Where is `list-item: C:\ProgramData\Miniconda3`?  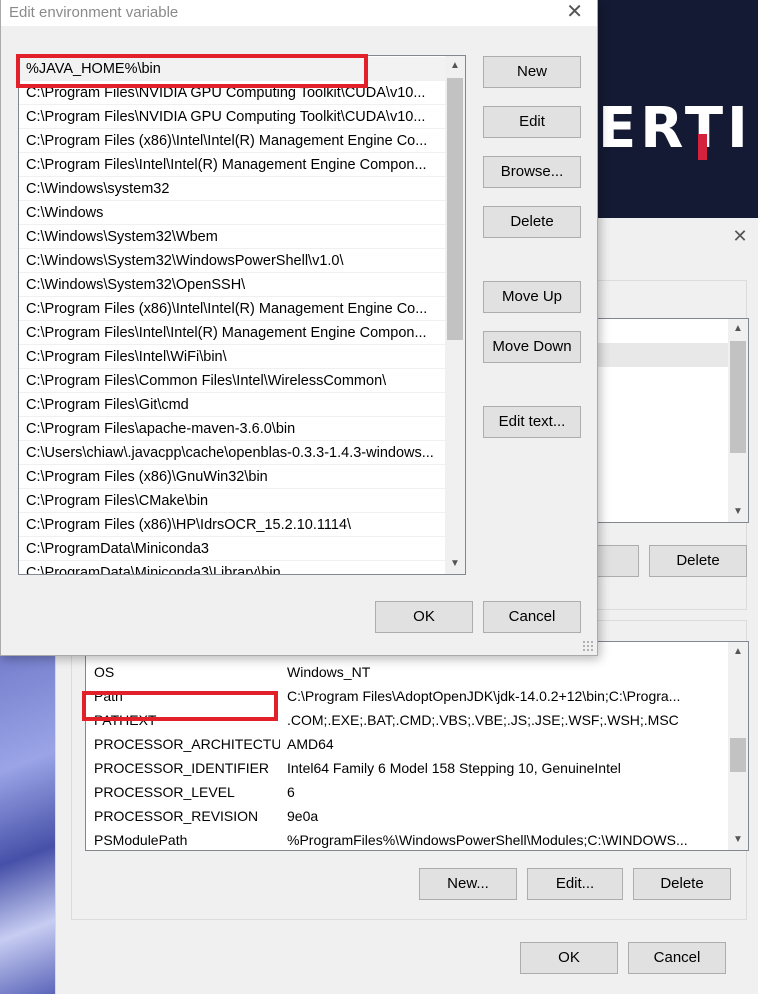
list-item: C:\ProgramData\Miniconda3 is located at coordinates (232, 549).